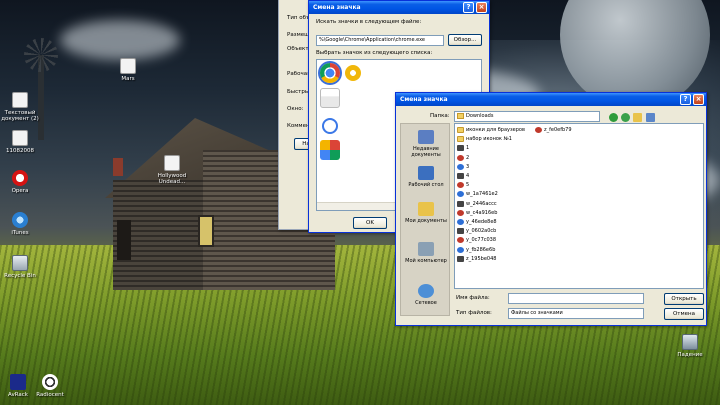  Describe the element at coordinates (20, 276) in the screenshot. I see `desktop-icon-label: Recycle Bin` at that location.